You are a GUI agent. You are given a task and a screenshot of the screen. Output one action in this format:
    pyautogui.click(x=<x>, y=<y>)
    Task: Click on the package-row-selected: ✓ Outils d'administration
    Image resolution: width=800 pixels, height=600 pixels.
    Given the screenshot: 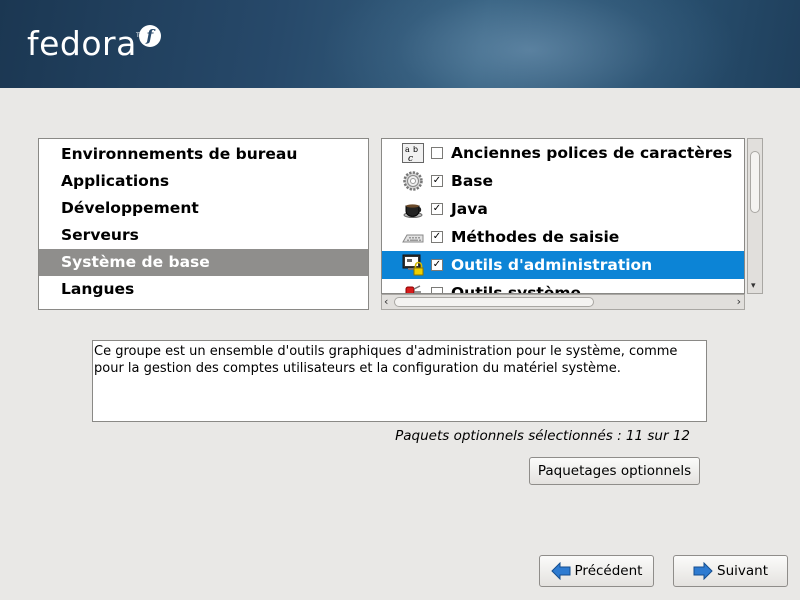 What is the action you would take?
    pyautogui.click(x=563, y=265)
    